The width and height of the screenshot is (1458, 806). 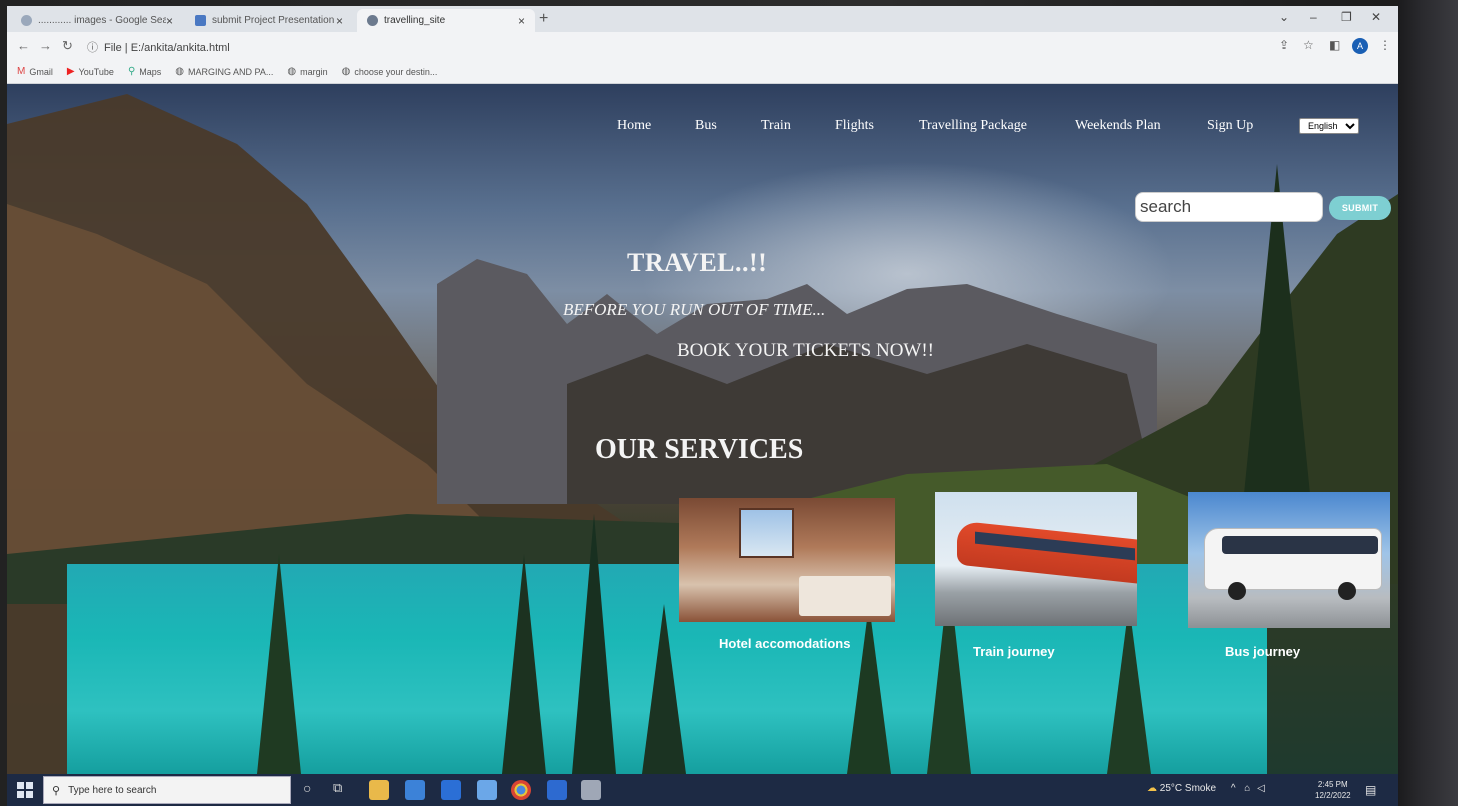 What do you see at coordinates (451, 790) in the screenshot?
I see `store-icon` at bounding box center [451, 790].